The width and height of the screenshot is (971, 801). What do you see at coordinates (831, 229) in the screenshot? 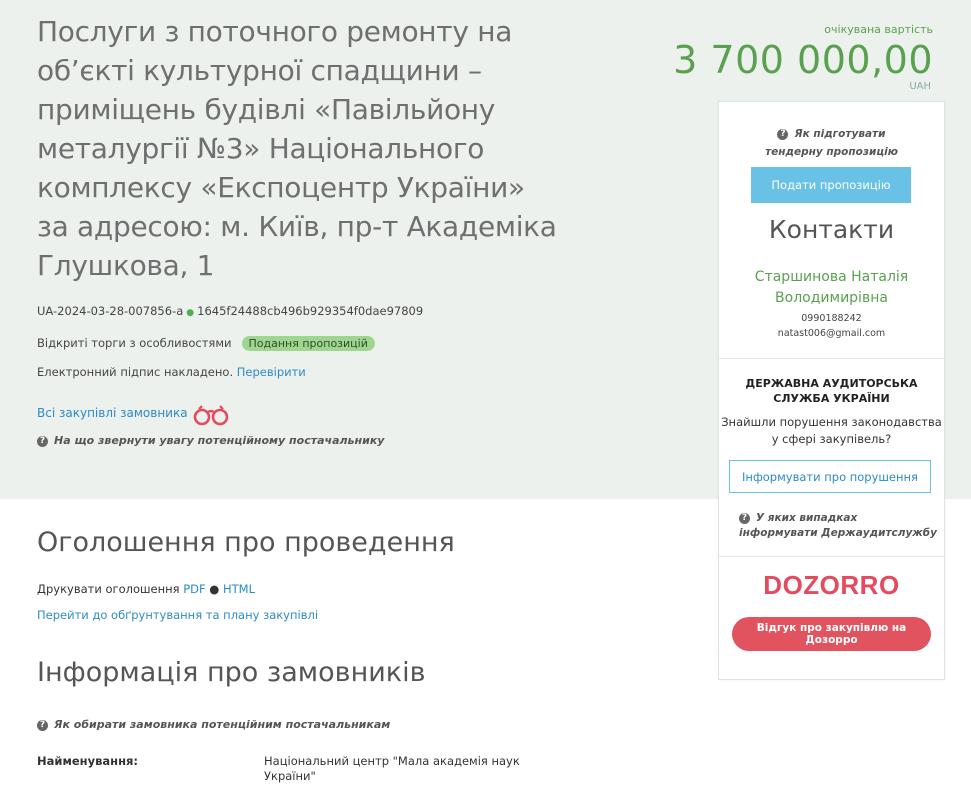
I see `contacts-title: Контакти` at bounding box center [831, 229].